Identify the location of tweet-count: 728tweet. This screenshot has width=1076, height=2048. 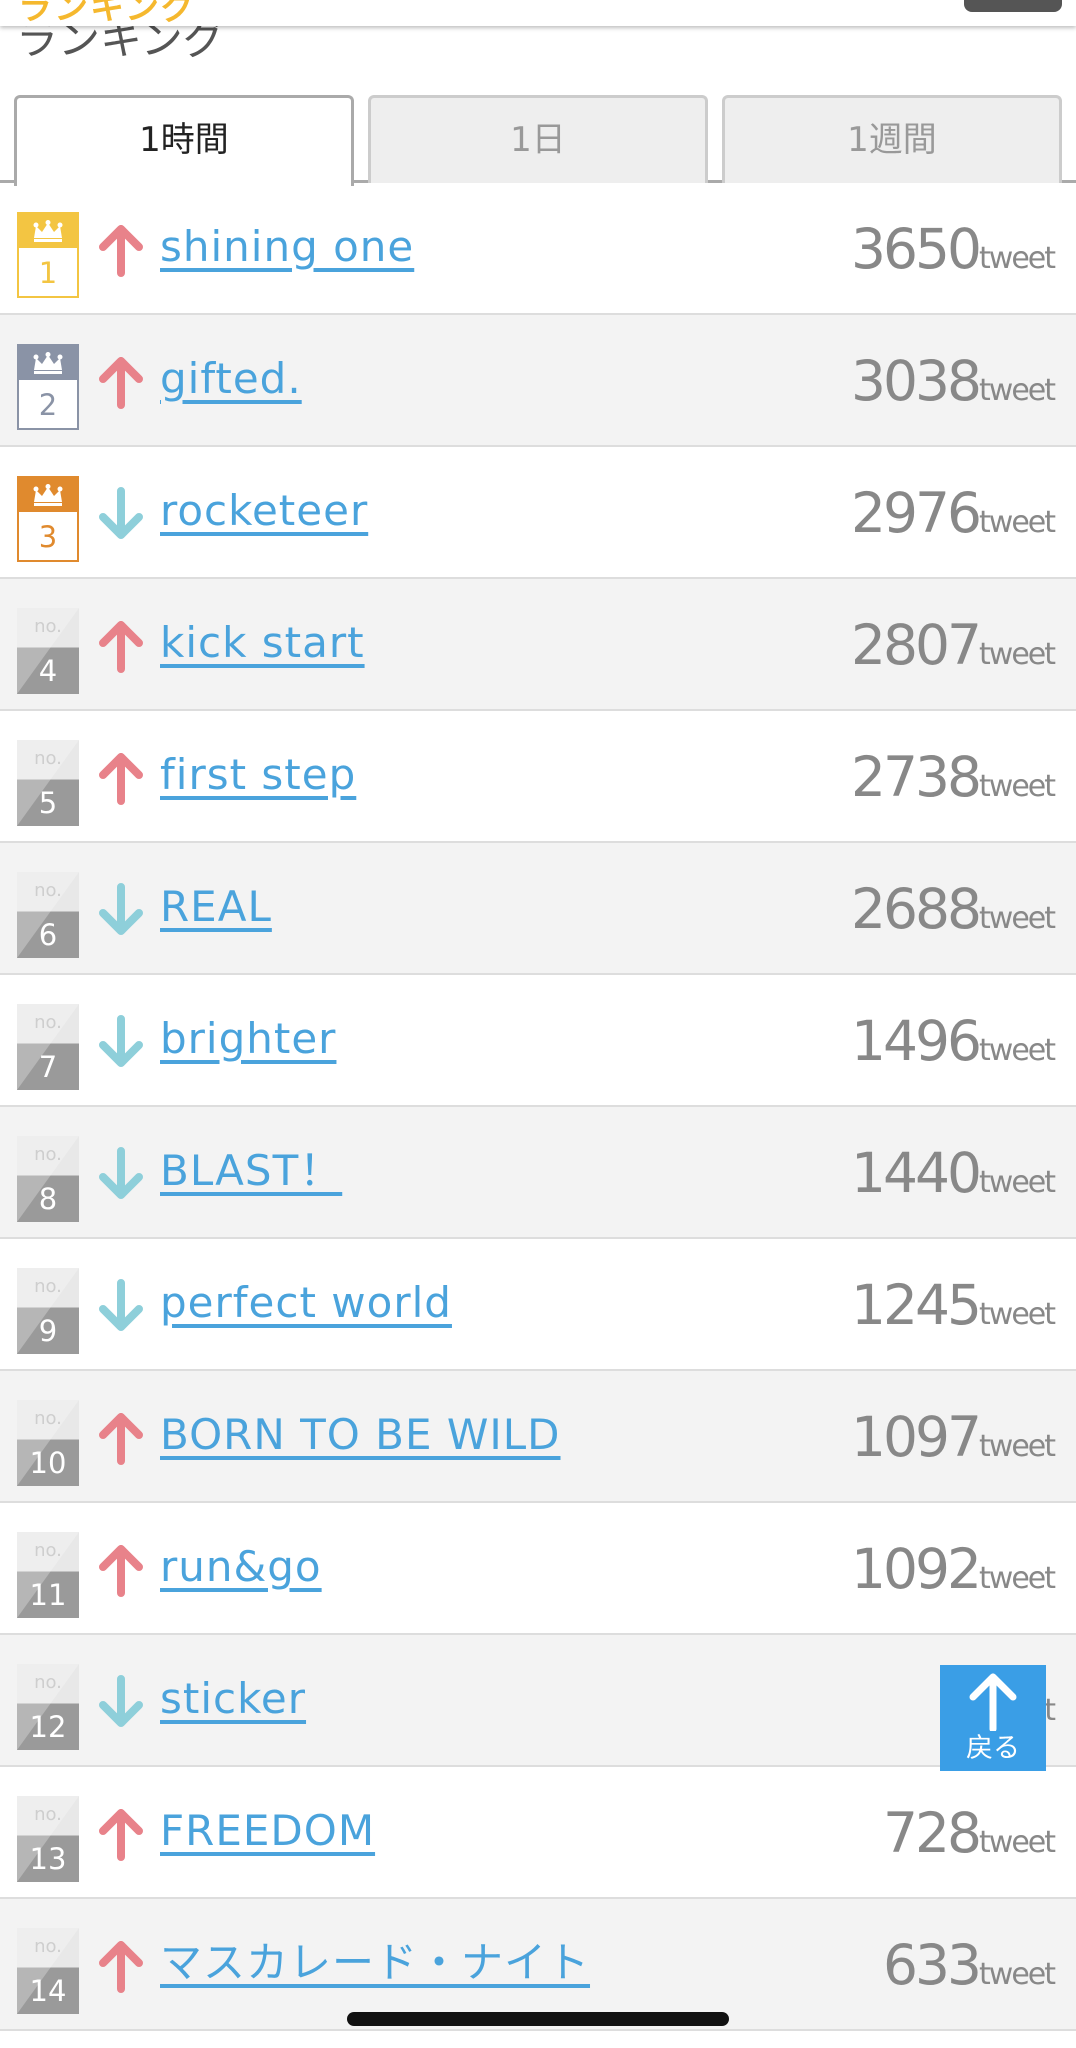
(969, 1833).